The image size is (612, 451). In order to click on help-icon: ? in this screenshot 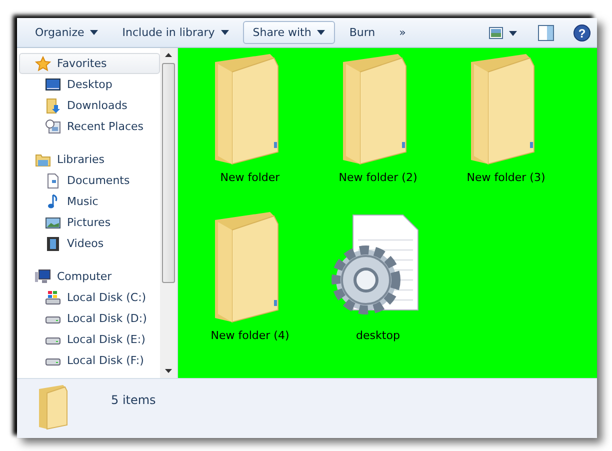, I will do `click(582, 33)`.